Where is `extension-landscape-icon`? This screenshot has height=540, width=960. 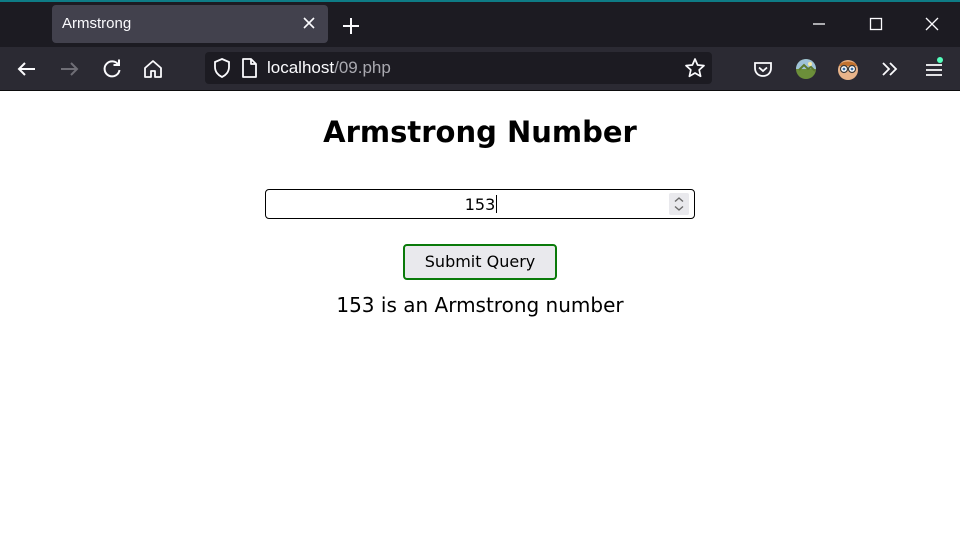
extension-landscape-icon is located at coordinates (806, 69).